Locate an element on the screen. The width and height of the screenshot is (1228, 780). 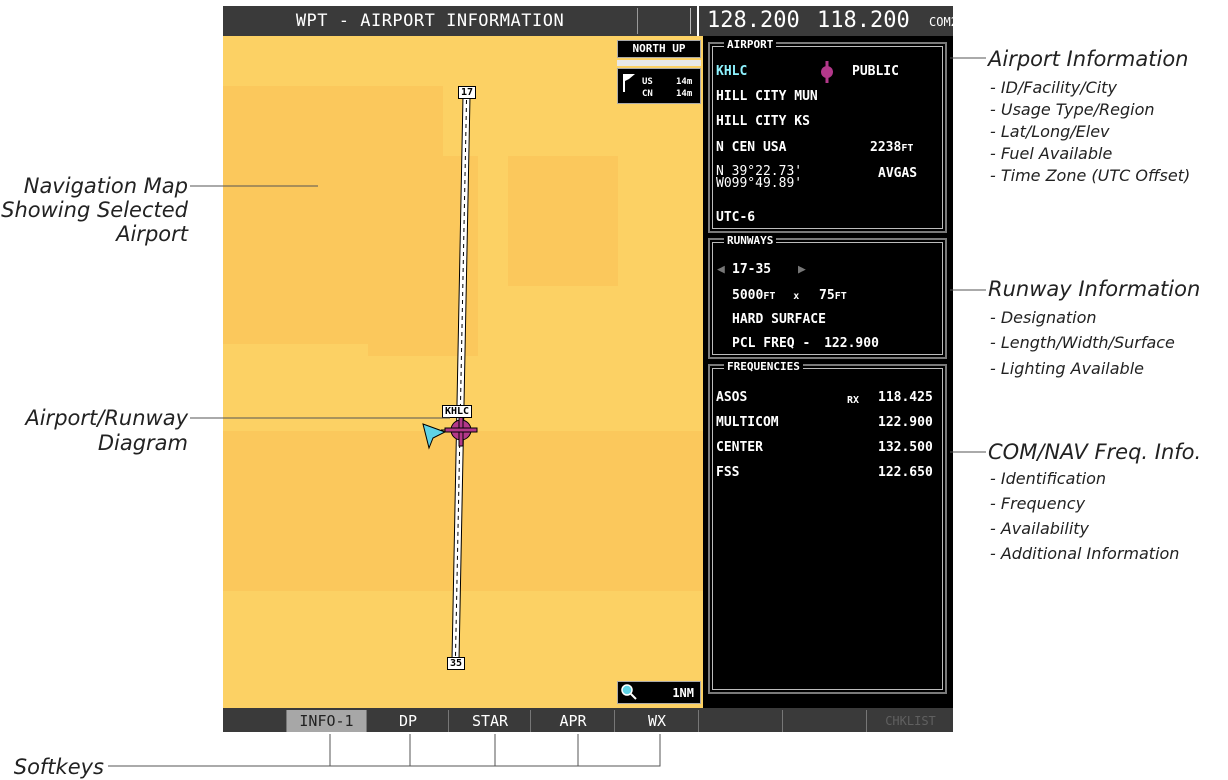
freq-row-name: MULTICOM is located at coordinates (747, 422).